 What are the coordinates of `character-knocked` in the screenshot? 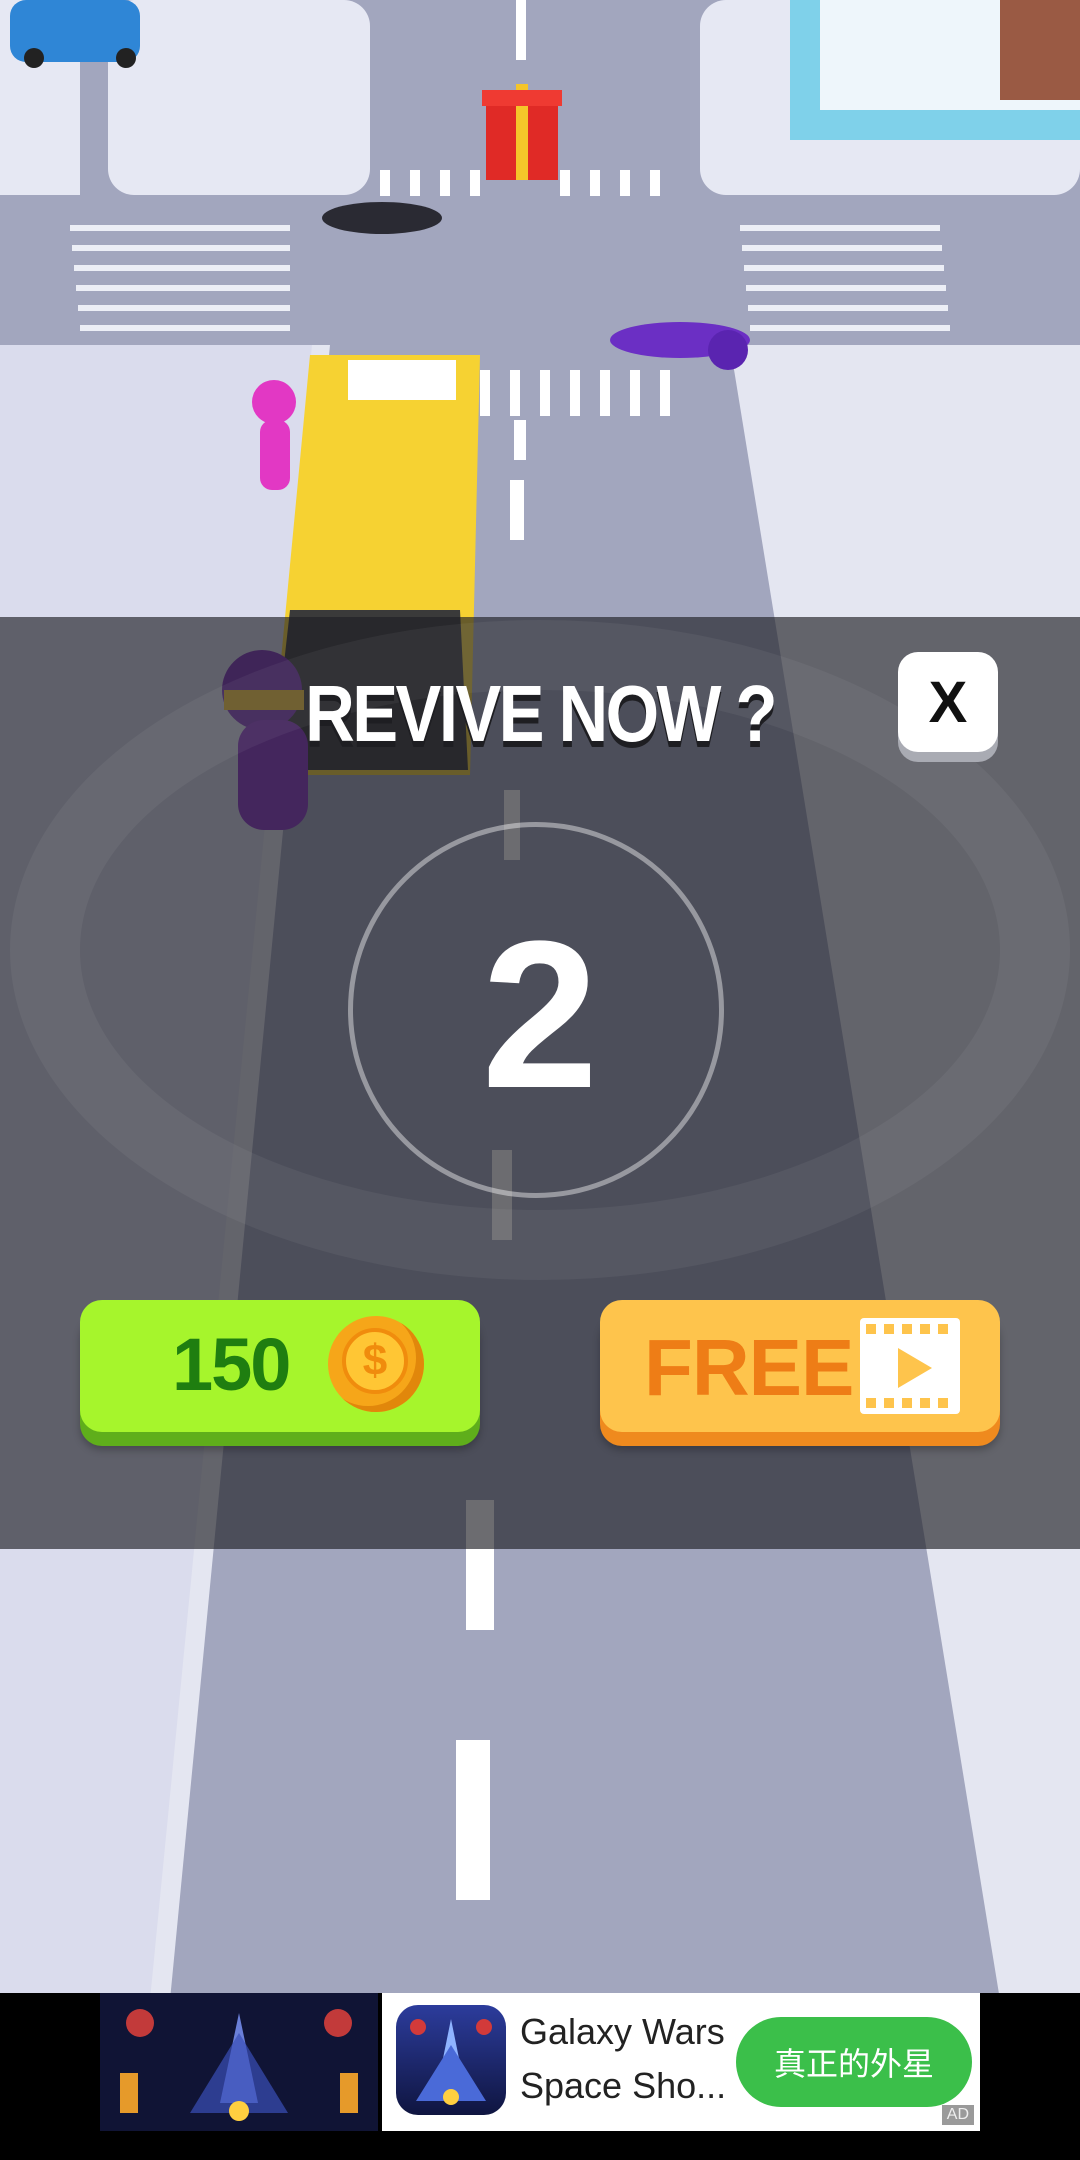 It's located at (382, 218).